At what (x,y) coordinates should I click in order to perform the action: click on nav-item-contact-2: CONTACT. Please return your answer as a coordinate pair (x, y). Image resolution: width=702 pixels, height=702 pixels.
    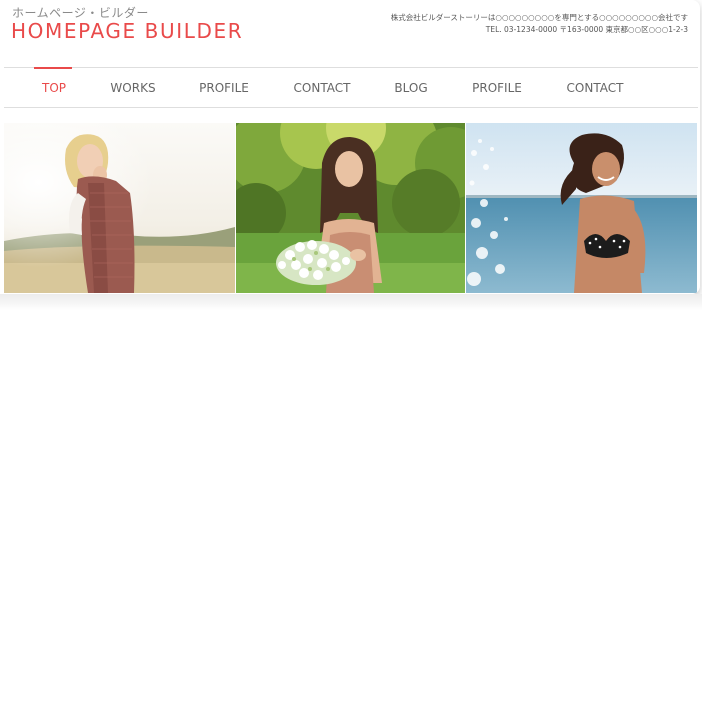
    Looking at the image, I should click on (595, 87).